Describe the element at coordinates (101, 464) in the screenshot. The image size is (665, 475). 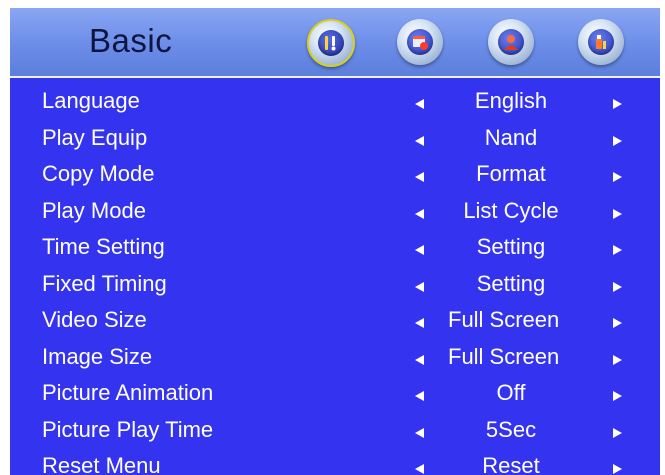
I see `setting-label: Reset Menu` at that location.